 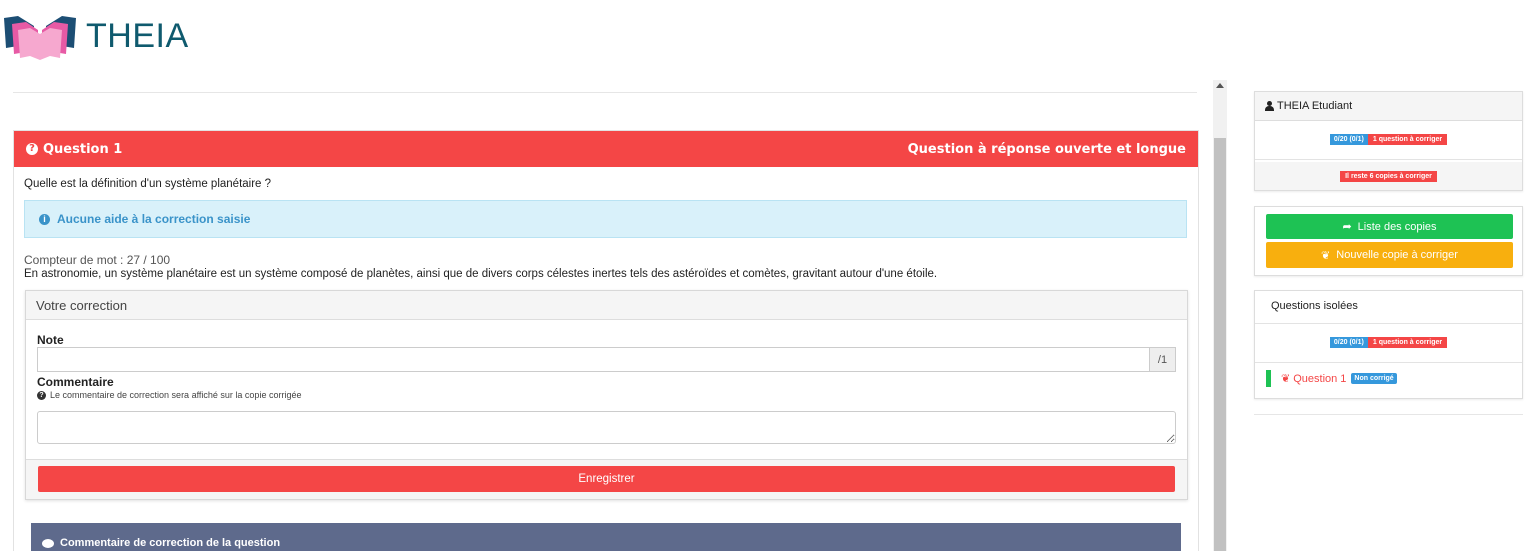 What do you see at coordinates (1397, 226) in the screenshot?
I see `copies-list-label: Liste des copies` at bounding box center [1397, 226].